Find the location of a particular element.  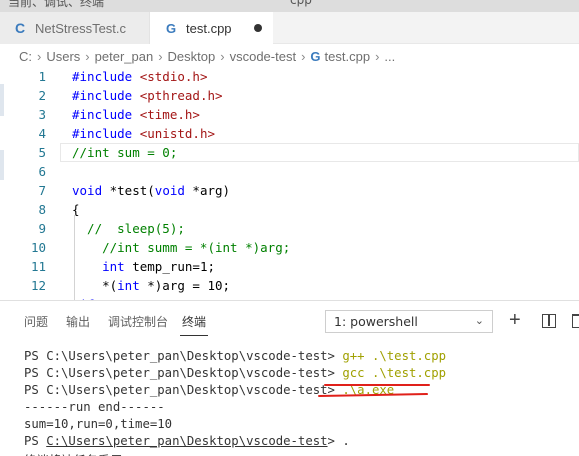

code-text: int temp_run=1; is located at coordinates (158, 266).